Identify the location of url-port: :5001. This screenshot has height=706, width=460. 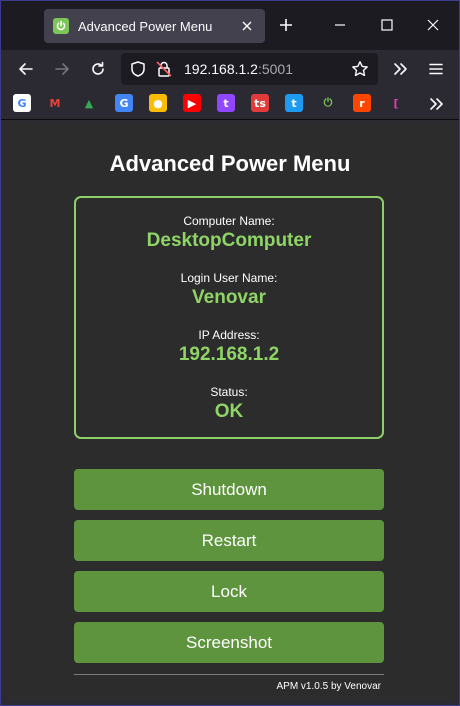
(275, 69).